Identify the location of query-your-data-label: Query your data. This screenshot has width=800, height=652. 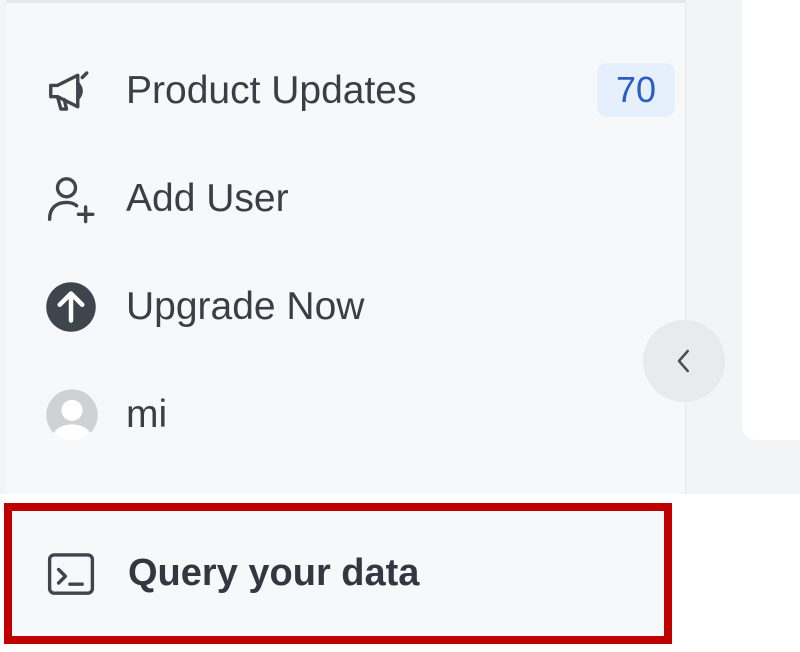
(274, 573).